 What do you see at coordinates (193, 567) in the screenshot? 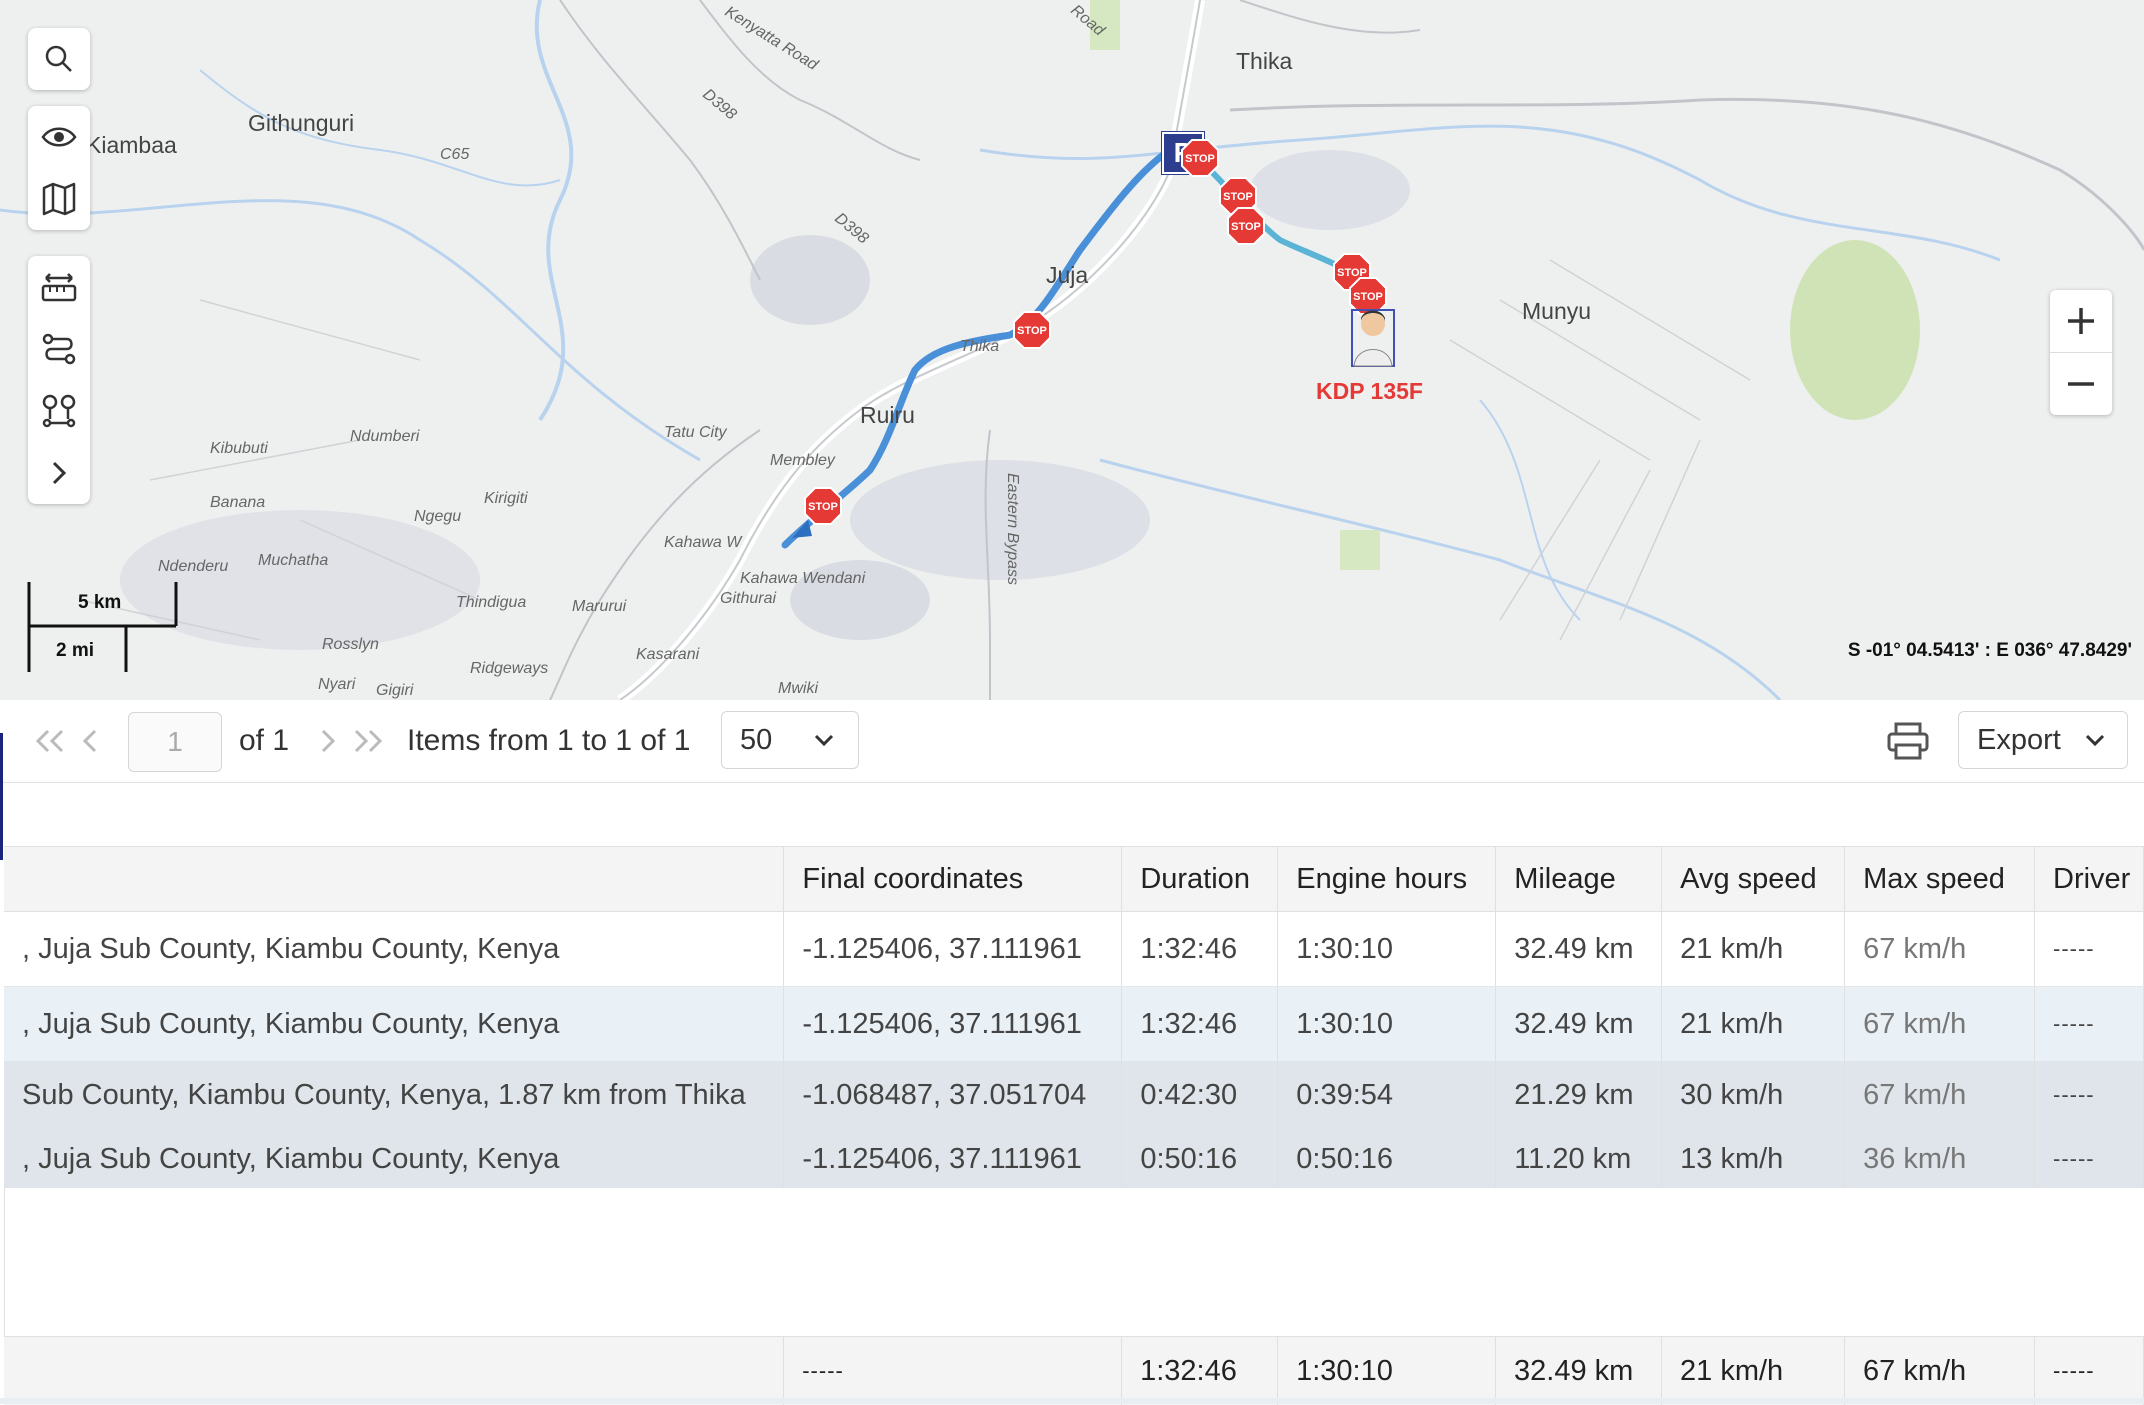
I see `place-label: Ndenderu` at bounding box center [193, 567].